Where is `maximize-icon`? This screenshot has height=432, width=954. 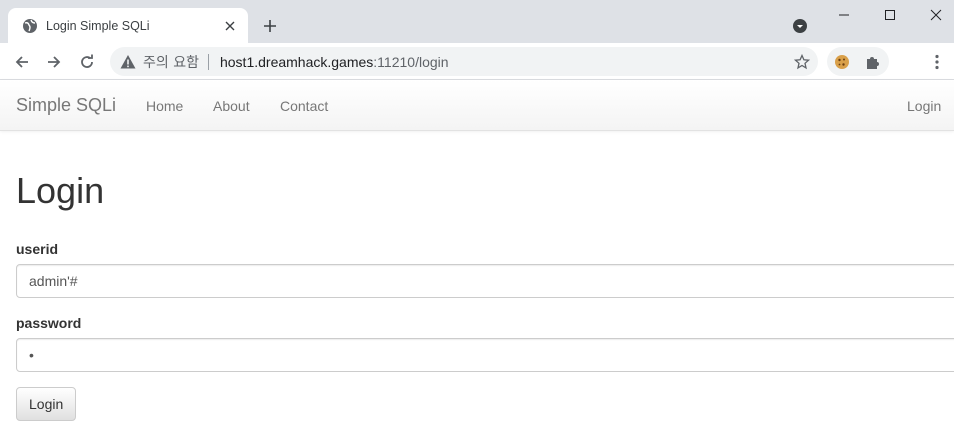
maximize-icon is located at coordinates (890, 15).